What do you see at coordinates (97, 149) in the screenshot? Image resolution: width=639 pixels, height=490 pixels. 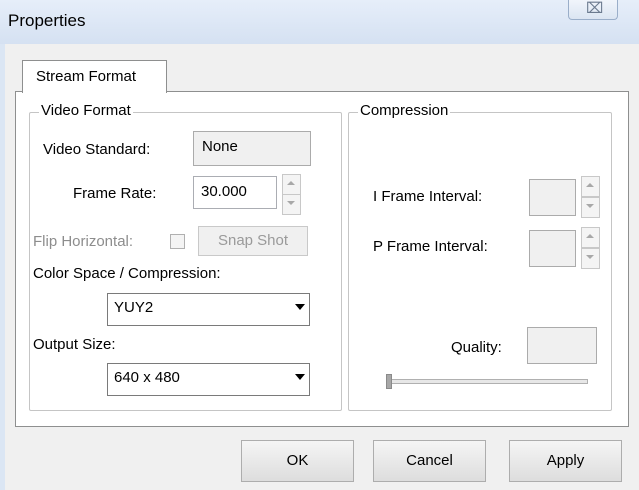 I see `video-standard-label: Video Standard:` at bounding box center [97, 149].